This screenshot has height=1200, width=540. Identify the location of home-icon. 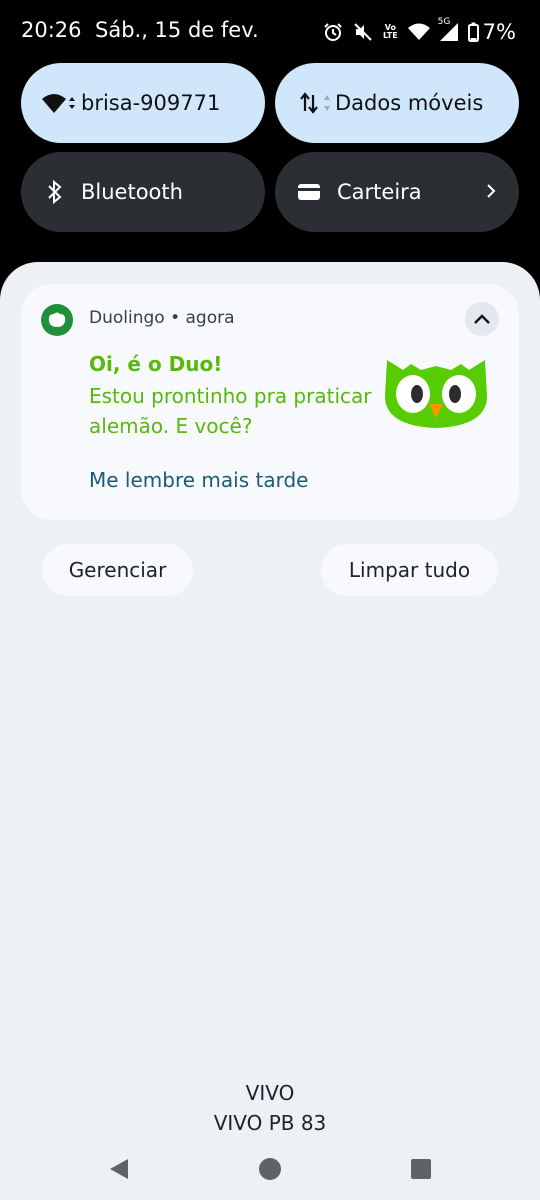
(270, 1169).